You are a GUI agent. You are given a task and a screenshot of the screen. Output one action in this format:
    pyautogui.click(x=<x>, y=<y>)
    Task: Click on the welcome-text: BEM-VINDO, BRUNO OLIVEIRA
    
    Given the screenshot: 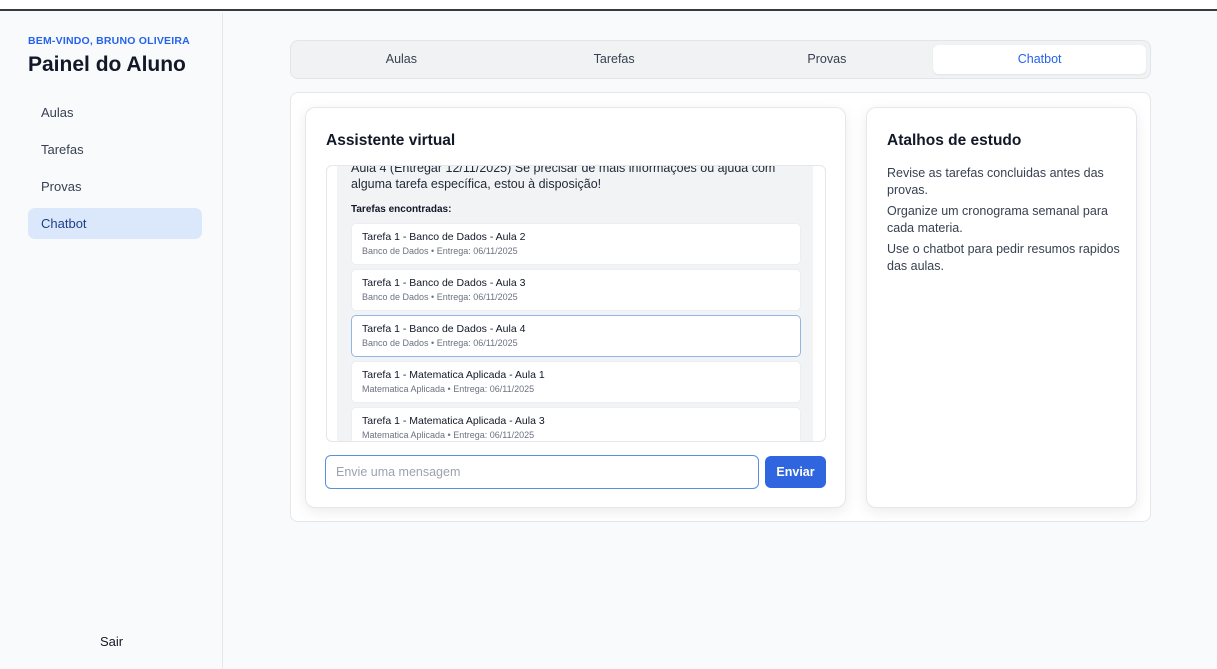 What is the action you would take?
    pyautogui.click(x=109, y=41)
    